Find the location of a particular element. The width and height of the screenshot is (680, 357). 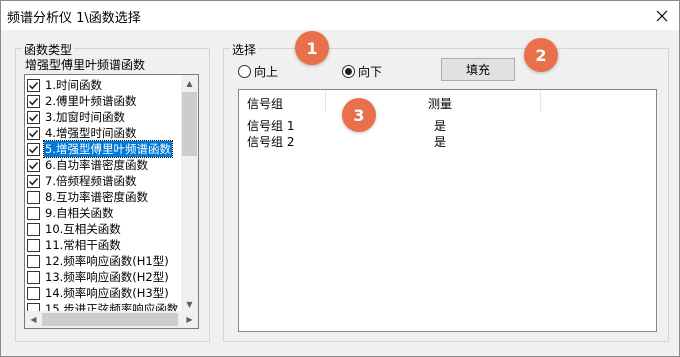

horizontal-scroll-thumb is located at coordinates (110, 319).